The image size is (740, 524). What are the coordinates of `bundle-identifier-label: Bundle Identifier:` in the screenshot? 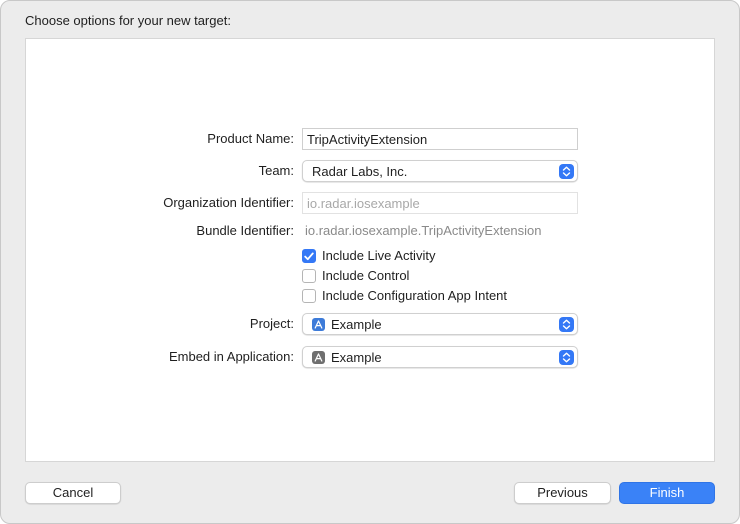 It's located at (245, 230).